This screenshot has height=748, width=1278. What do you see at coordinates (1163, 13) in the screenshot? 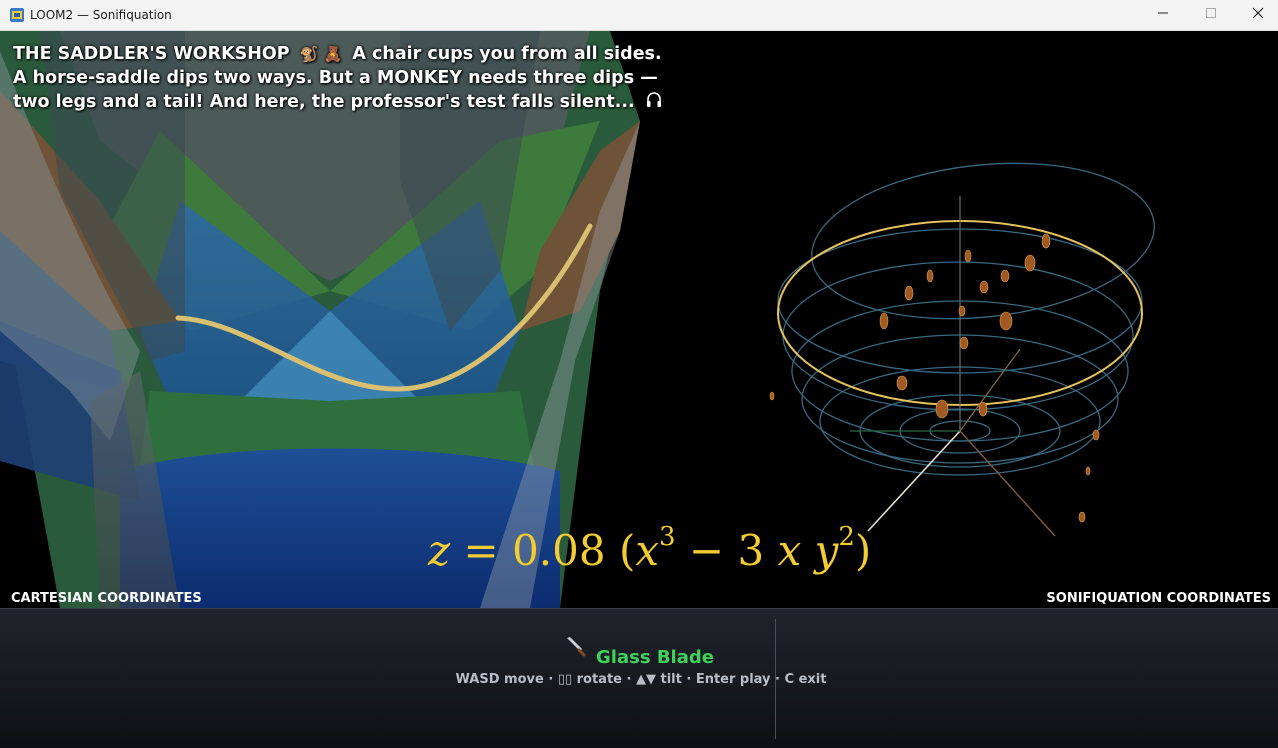
I see `minimize-icon` at bounding box center [1163, 13].